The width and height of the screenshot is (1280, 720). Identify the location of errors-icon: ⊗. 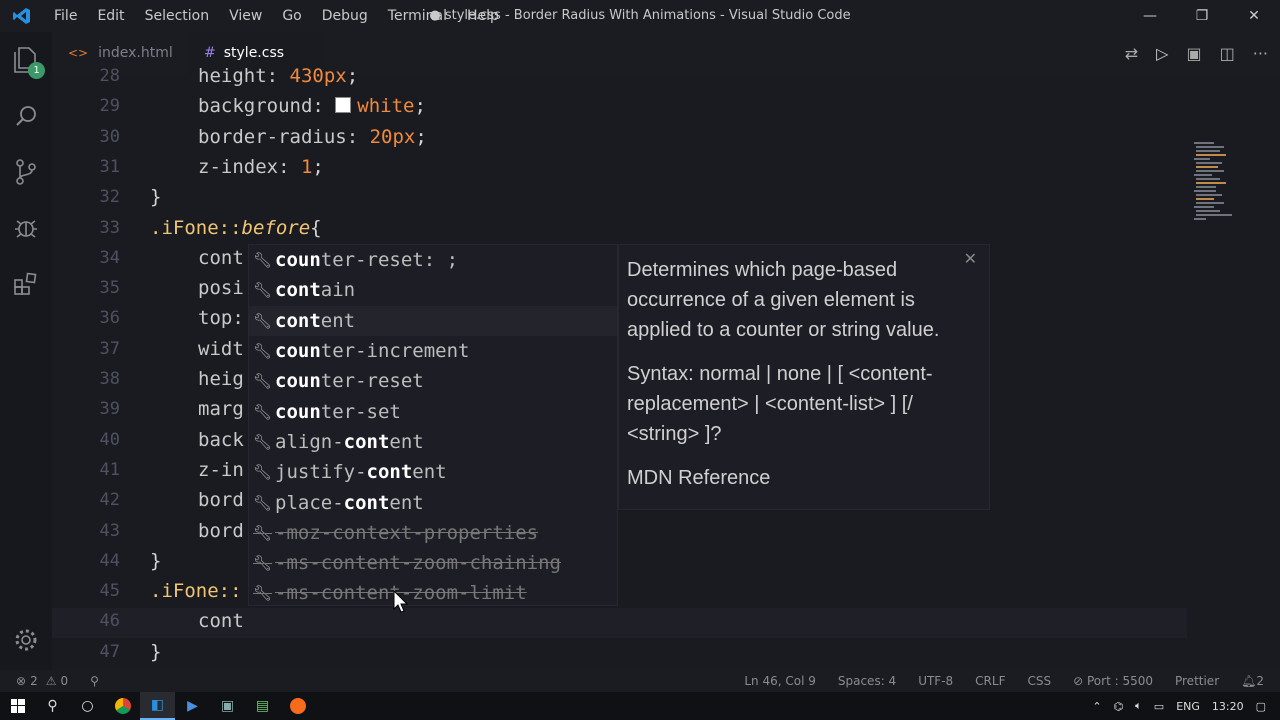
(21, 681).